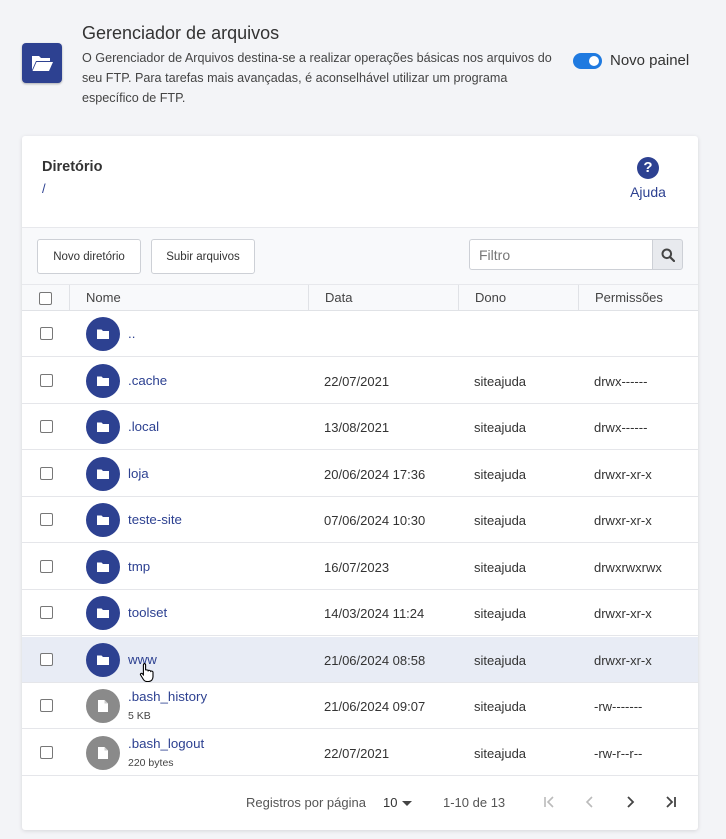 The height and width of the screenshot is (839, 726). Describe the element at coordinates (360, 803) in the screenshot. I see `pagination: Registros por página 10 1-10 de 13` at that location.